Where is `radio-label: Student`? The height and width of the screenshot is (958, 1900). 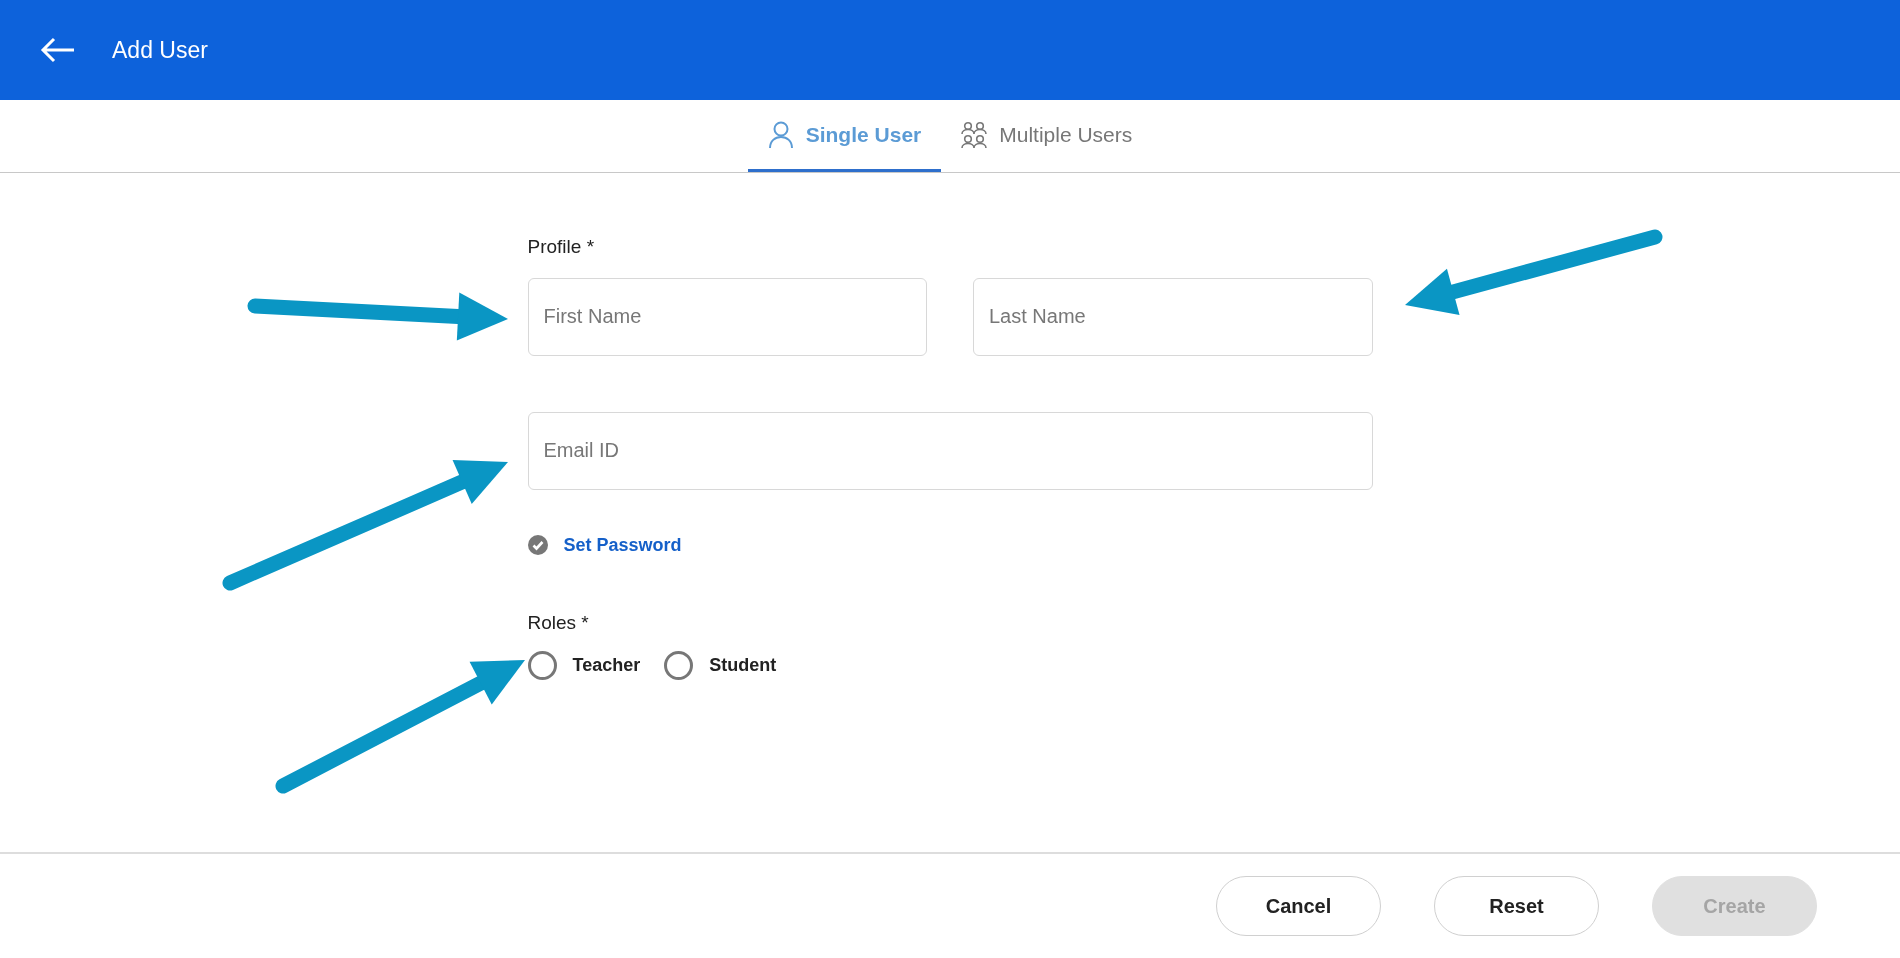 radio-label: Student is located at coordinates (743, 665).